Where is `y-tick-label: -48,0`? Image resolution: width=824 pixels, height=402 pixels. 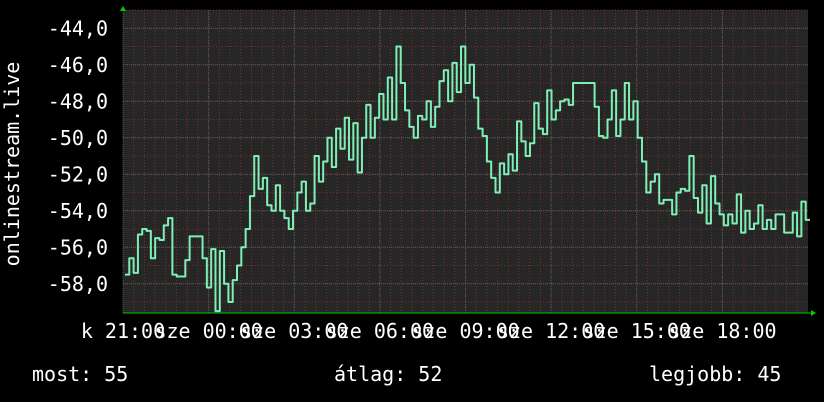
y-tick-label: -48,0 is located at coordinates (78, 101).